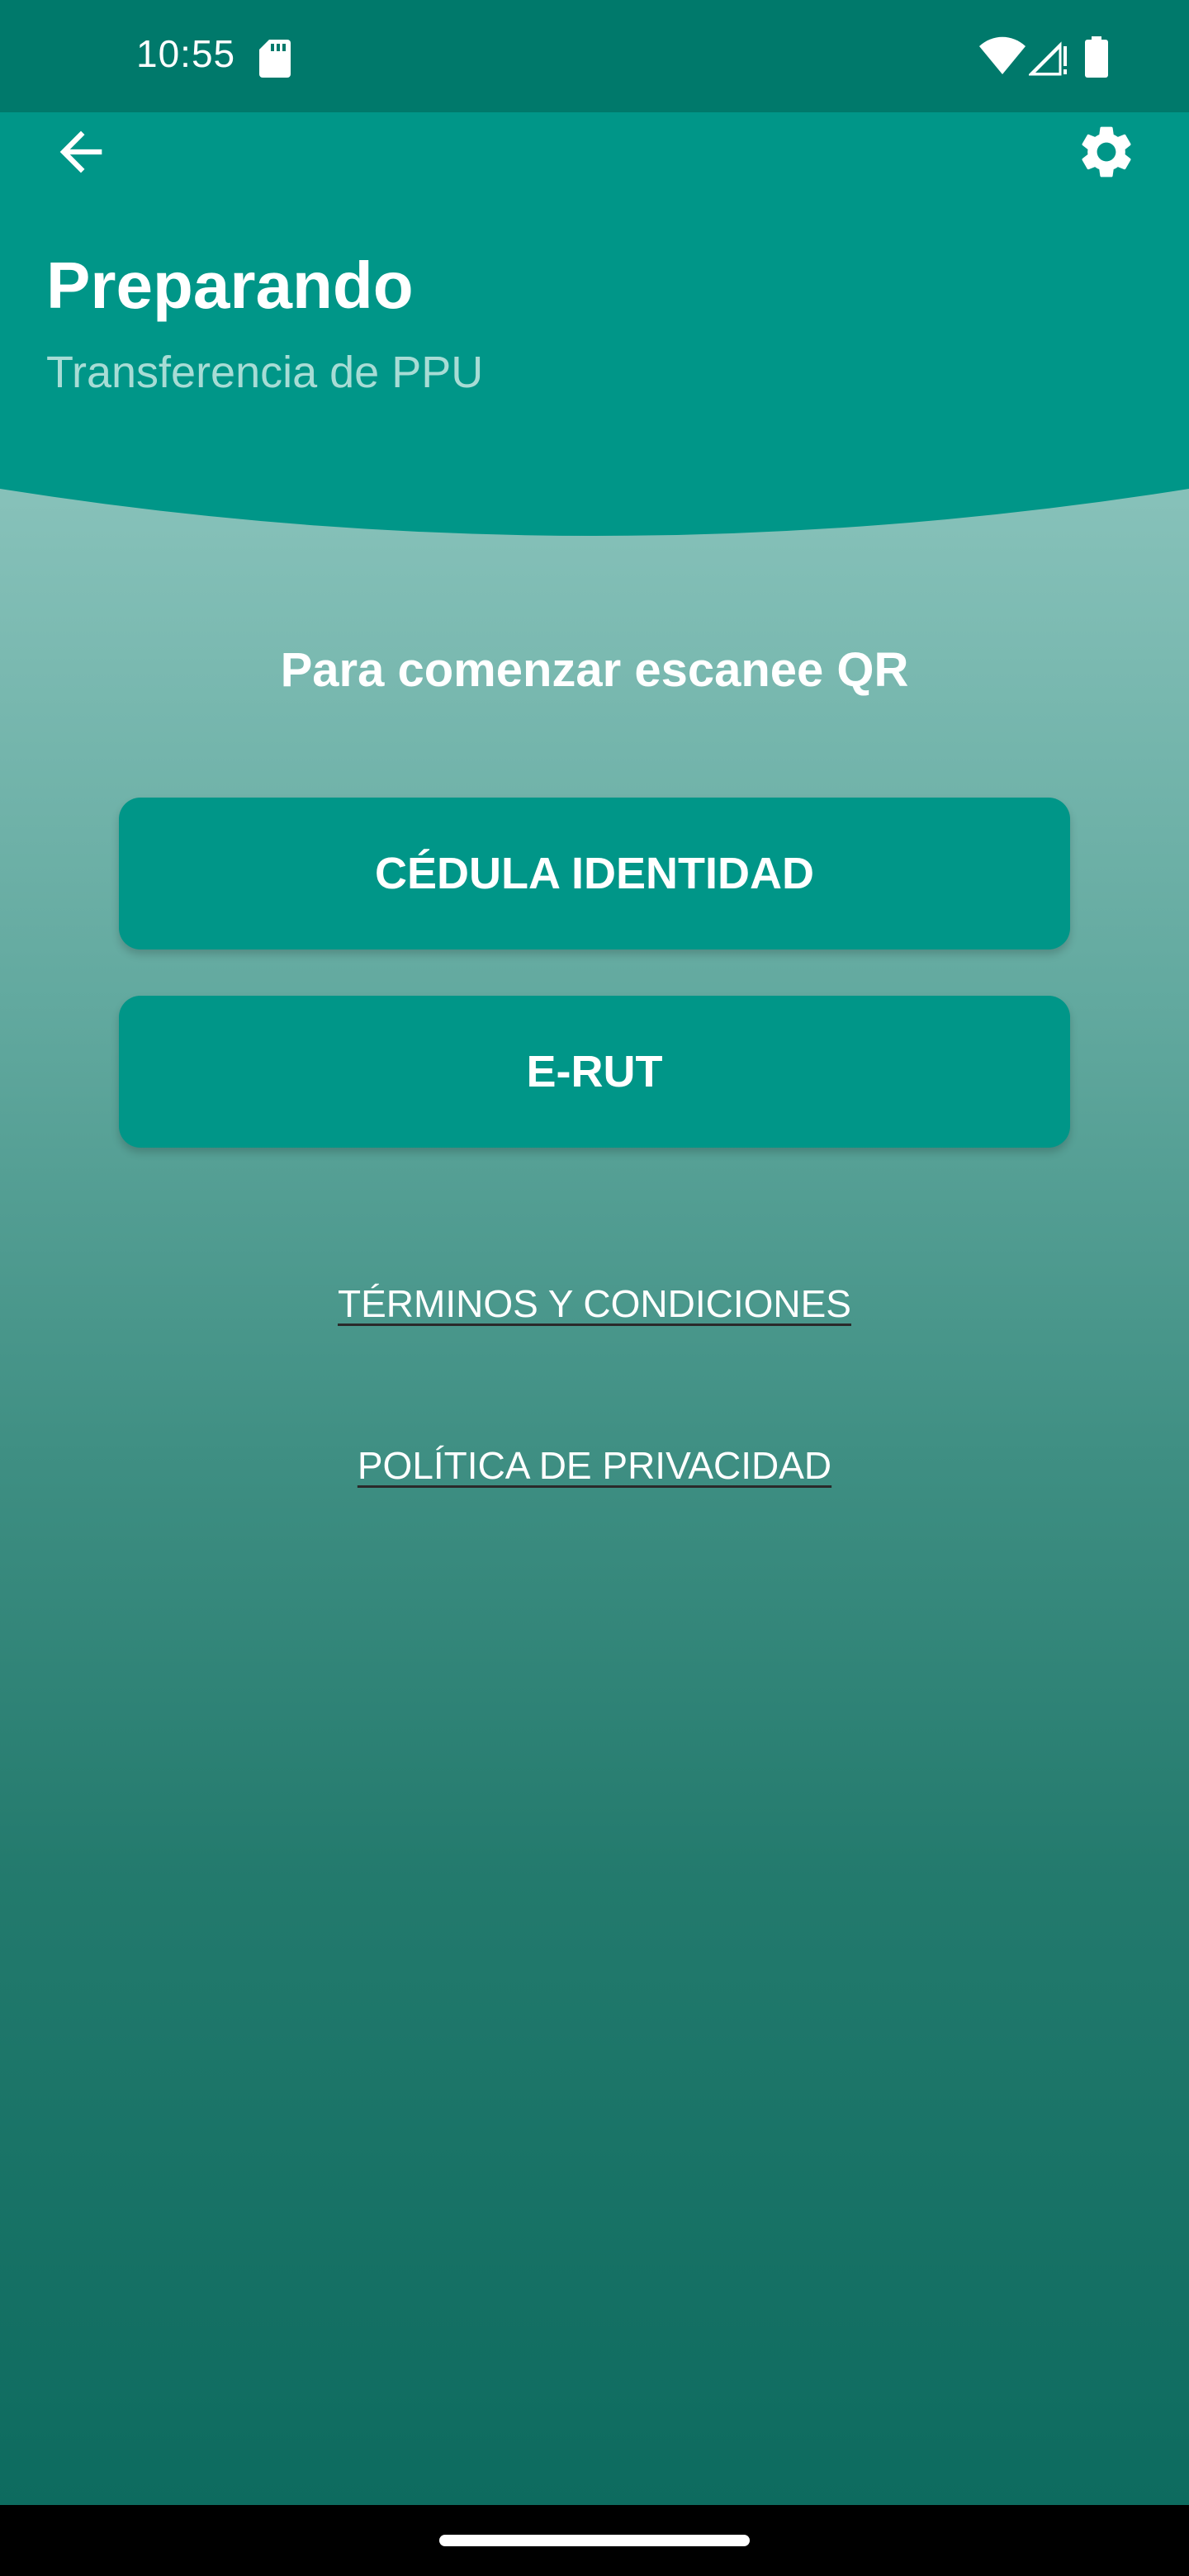 The width and height of the screenshot is (1189, 2576). Describe the element at coordinates (594, 56) in the screenshot. I see `status-bar: 10:55` at that location.